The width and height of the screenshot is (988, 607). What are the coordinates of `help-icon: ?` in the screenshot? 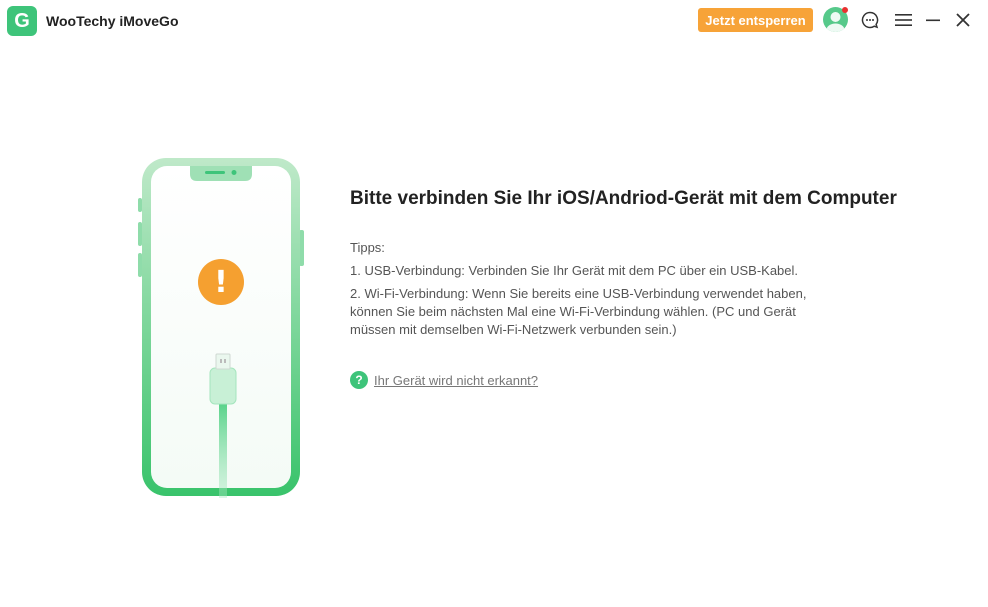 It's located at (359, 380).